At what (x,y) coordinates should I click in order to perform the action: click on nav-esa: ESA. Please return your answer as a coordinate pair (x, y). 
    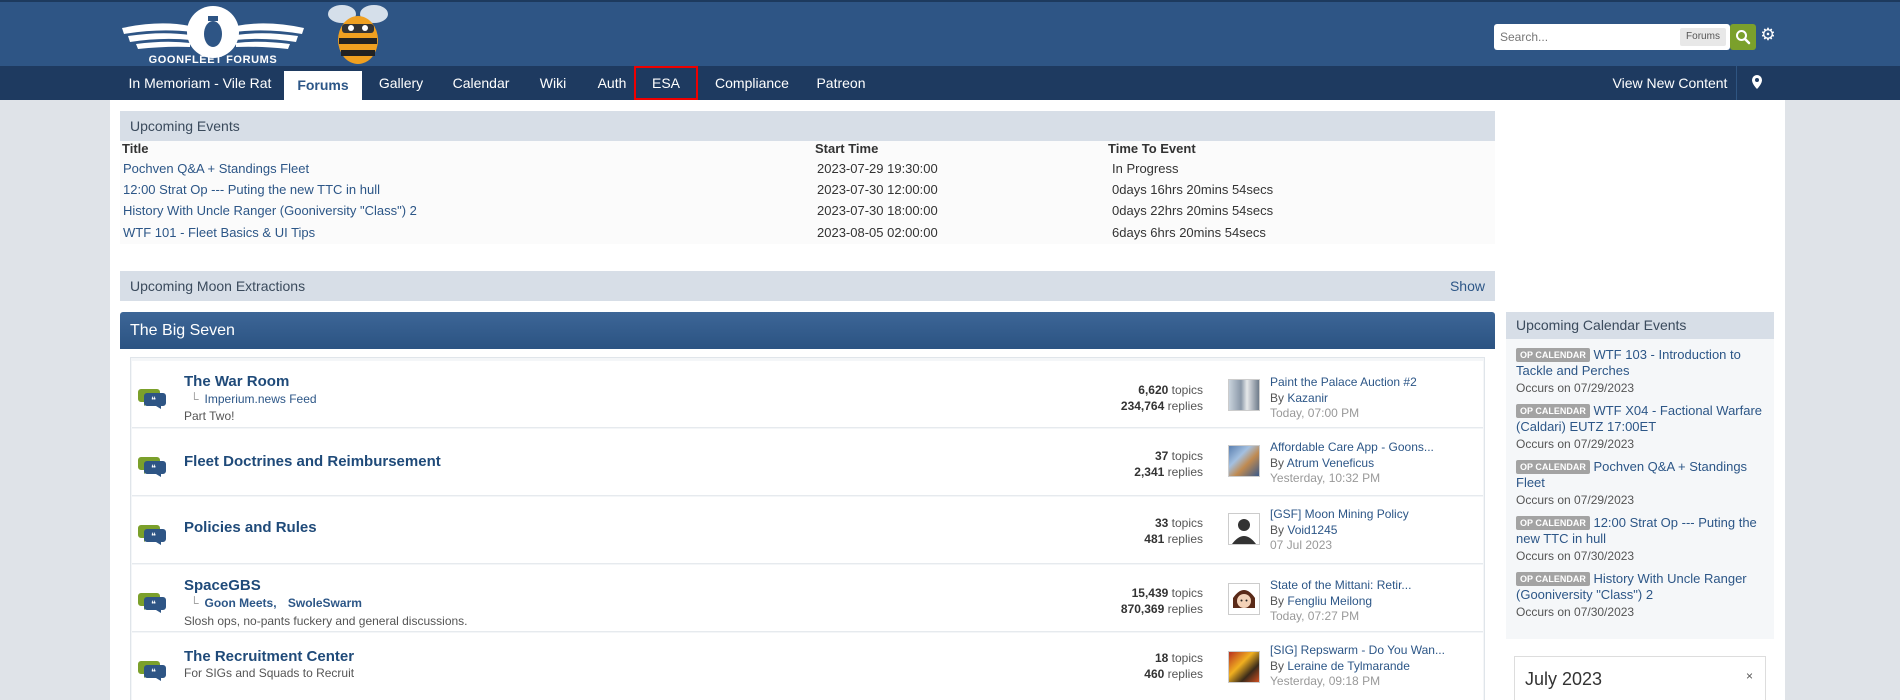
    Looking at the image, I should click on (666, 83).